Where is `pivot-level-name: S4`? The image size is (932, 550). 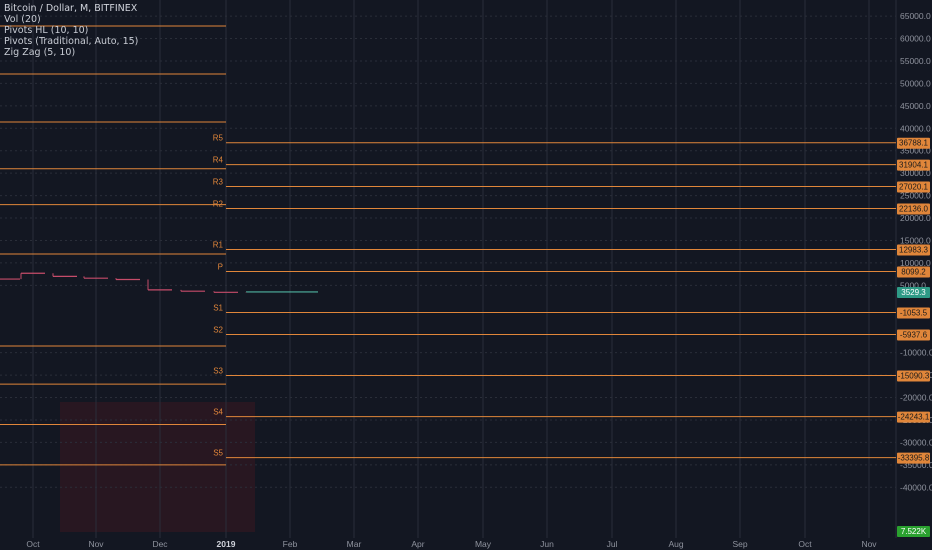 pivot-level-name: S4 is located at coordinates (218, 412).